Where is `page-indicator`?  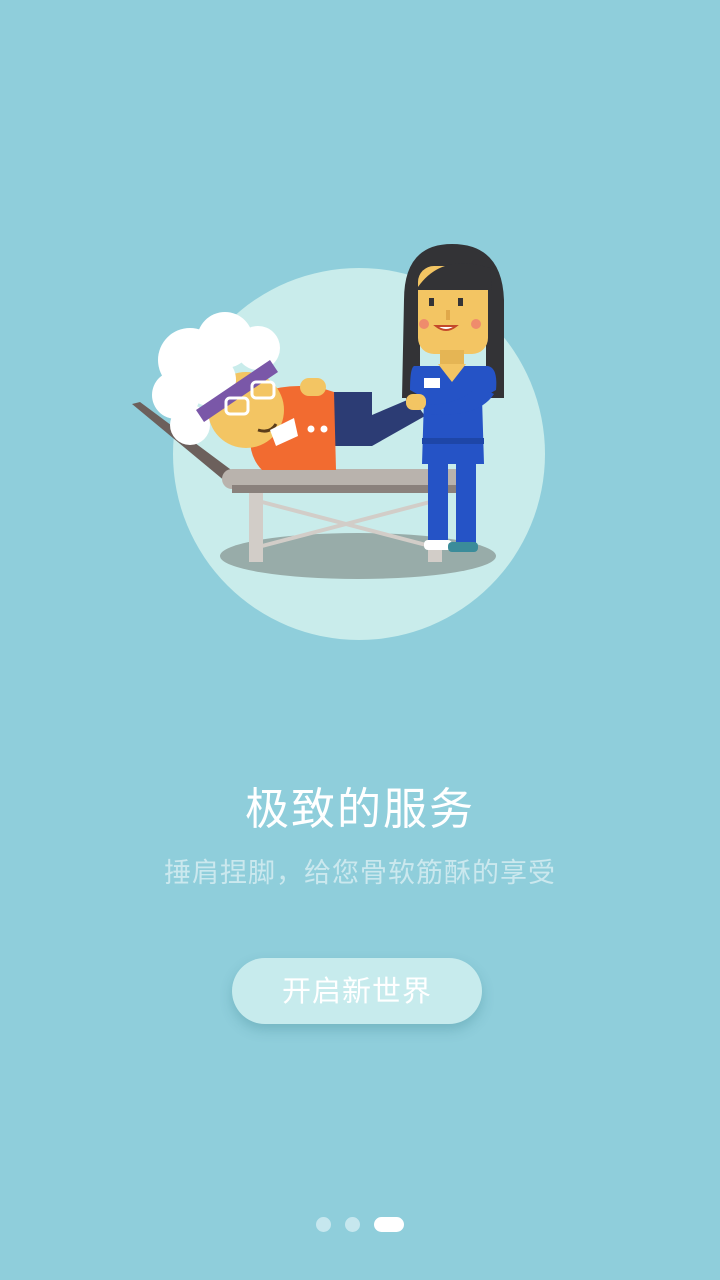 page-indicator is located at coordinates (360, 1224).